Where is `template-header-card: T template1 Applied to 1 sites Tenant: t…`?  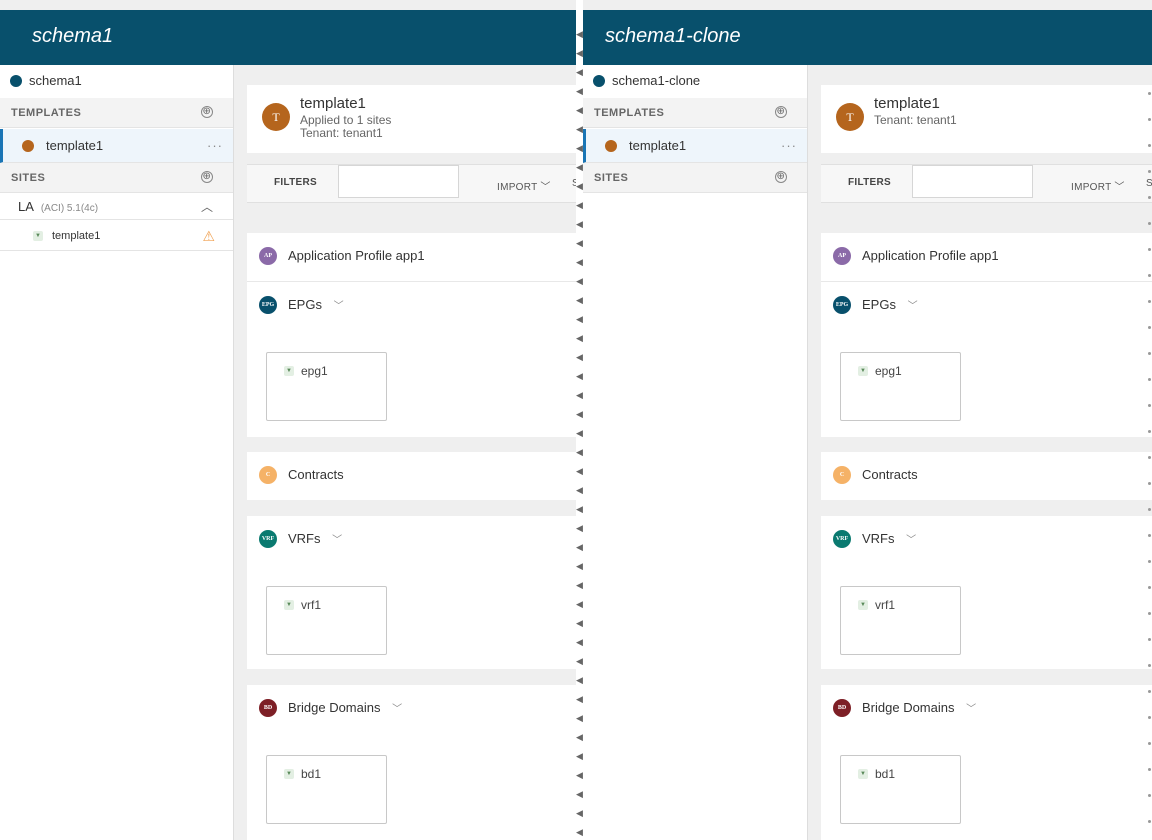 template-header-card: T template1 Applied to 1 sites Tenant: t… is located at coordinates (411, 119).